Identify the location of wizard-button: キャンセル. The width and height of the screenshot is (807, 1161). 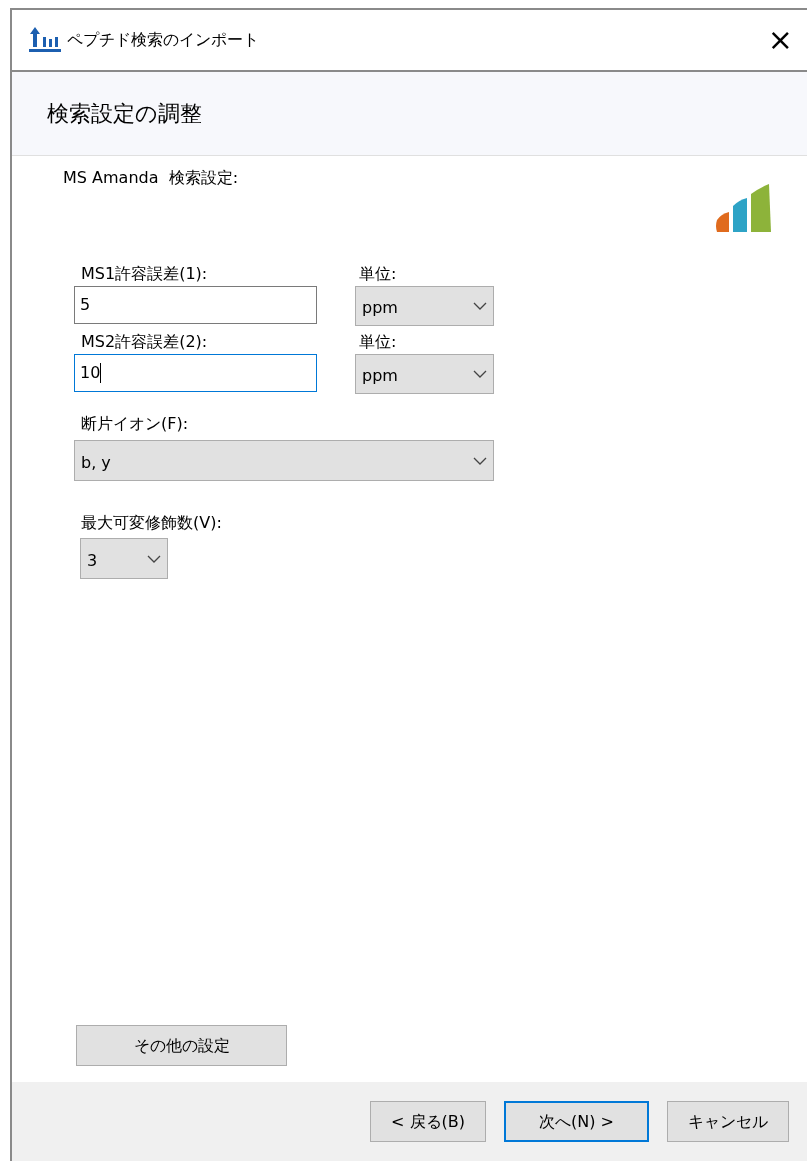
(728, 1121).